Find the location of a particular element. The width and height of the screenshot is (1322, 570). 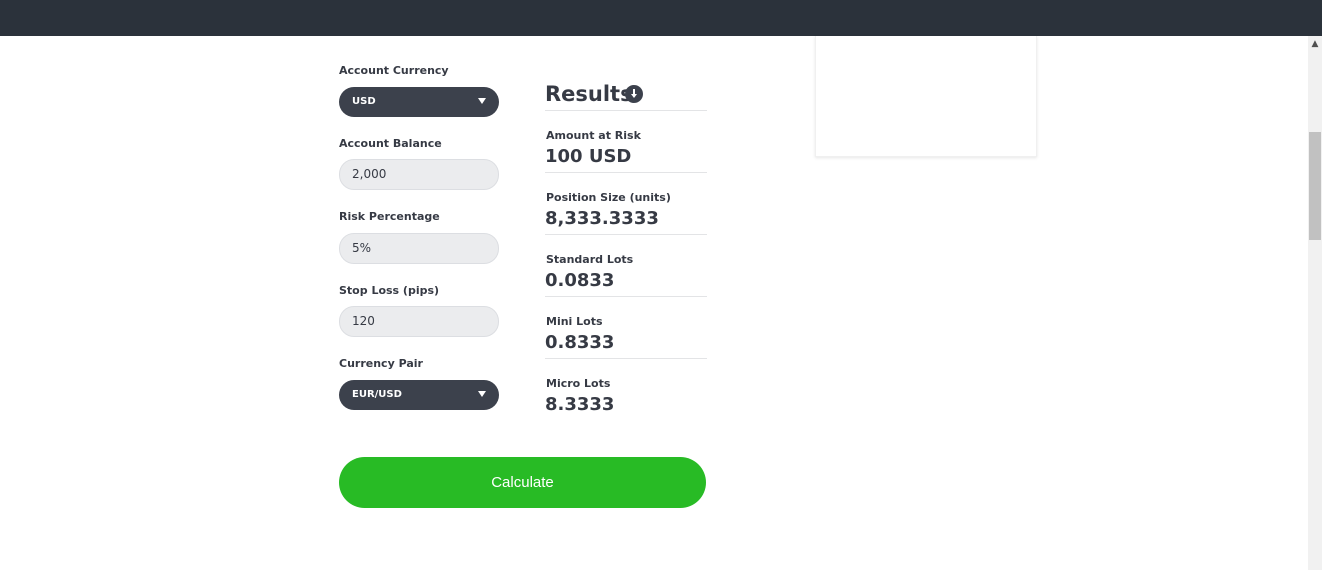

micro-lots-label: Micro Lots is located at coordinates (578, 383).